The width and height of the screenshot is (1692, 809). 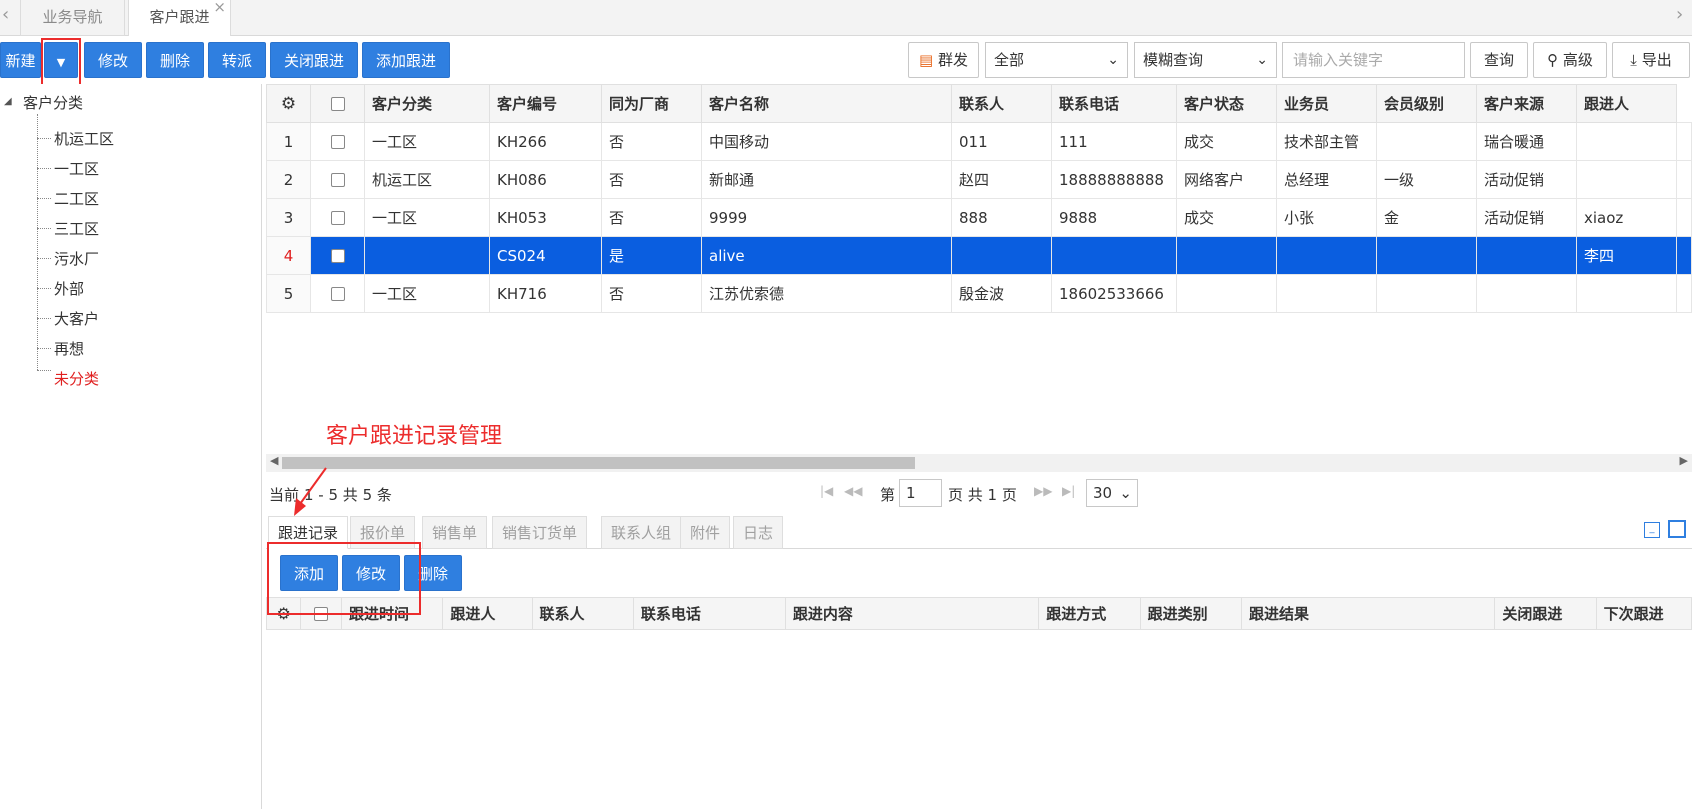 What do you see at coordinates (826, 103) in the screenshot?
I see `column-header: 客户名称` at bounding box center [826, 103].